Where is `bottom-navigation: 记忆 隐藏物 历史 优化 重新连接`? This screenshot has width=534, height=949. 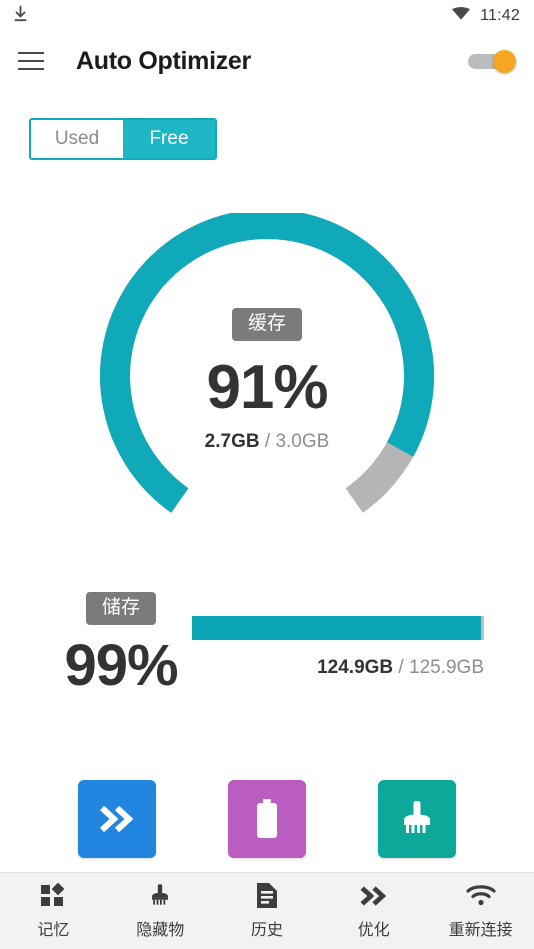 bottom-navigation: 记忆 隐藏物 历史 优化 重新连接 is located at coordinates (267, 910).